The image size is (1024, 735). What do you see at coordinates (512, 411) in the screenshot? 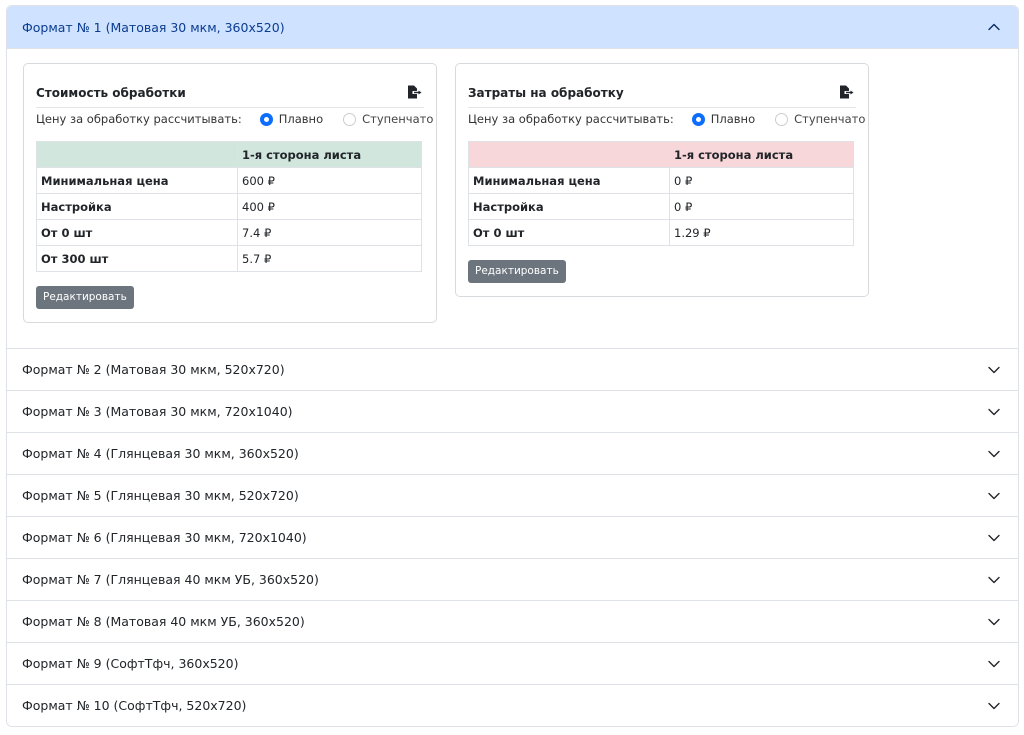
I see `accordion-header-format-3: Формат № 3 (Матовая 30 мкм, 720x1040)` at bounding box center [512, 411].